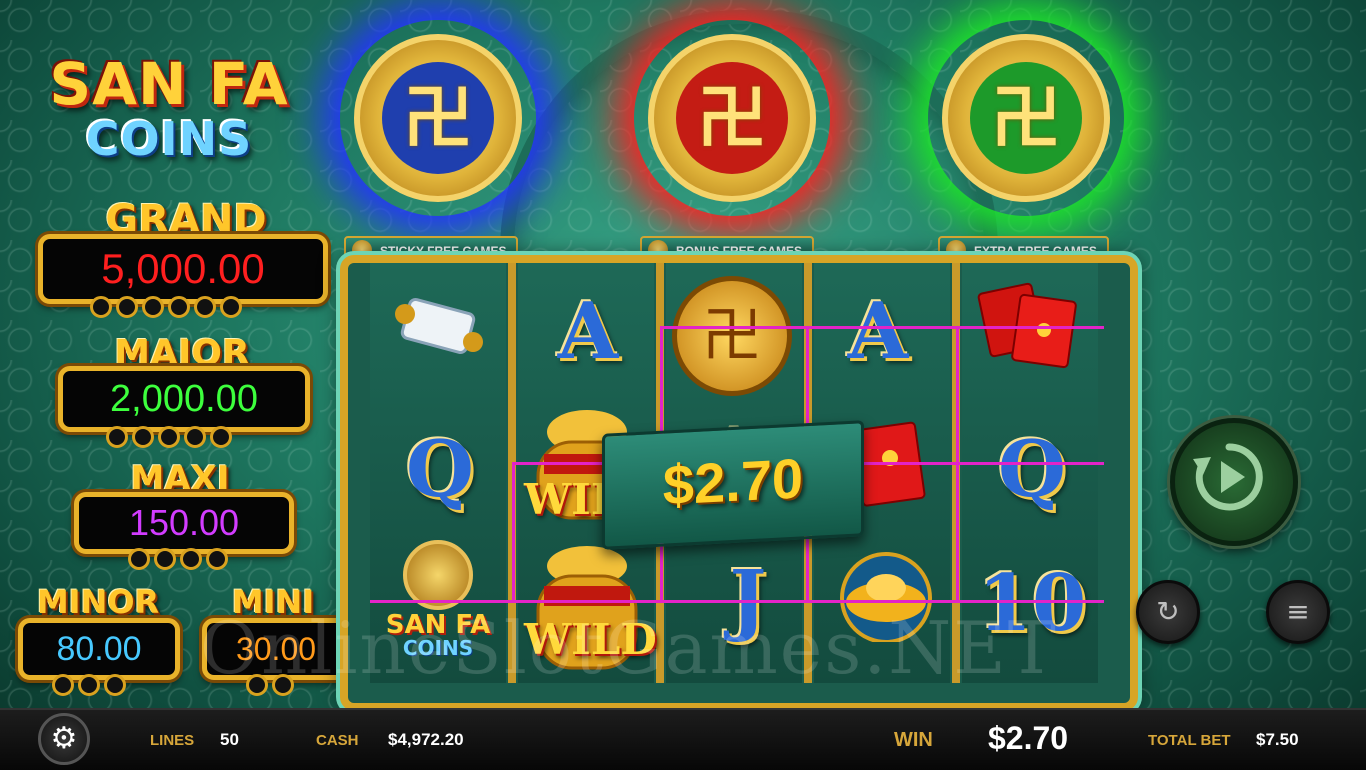 The width and height of the screenshot is (1366, 770). I want to click on autoplay-button: ↻, so click(1168, 612).